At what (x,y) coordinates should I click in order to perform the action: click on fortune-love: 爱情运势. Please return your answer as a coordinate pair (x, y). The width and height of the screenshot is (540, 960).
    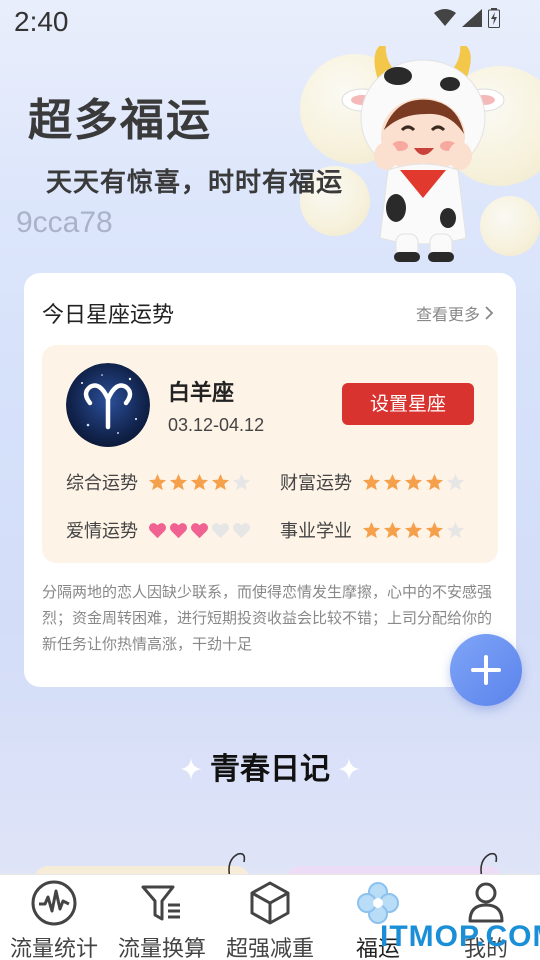
    Looking at the image, I should click on (158, 530).